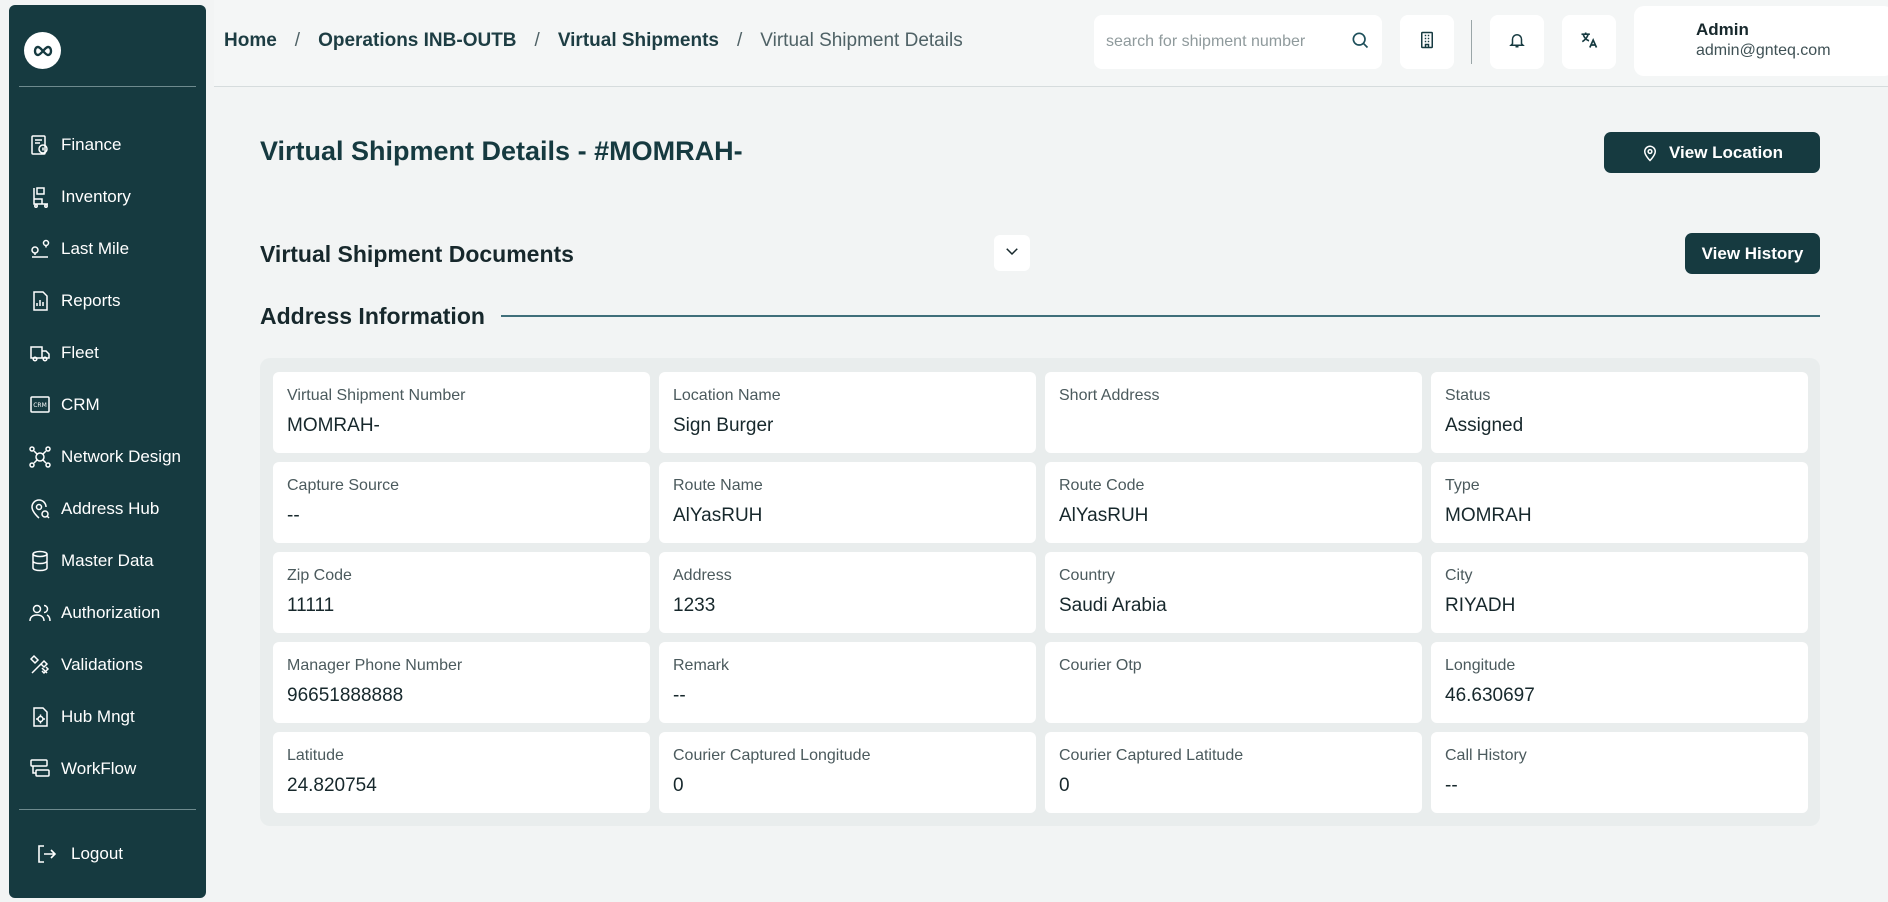 This screenshot has height=902, width=1888. I want to click on info-field-label: Call History, so click(1486, 755).